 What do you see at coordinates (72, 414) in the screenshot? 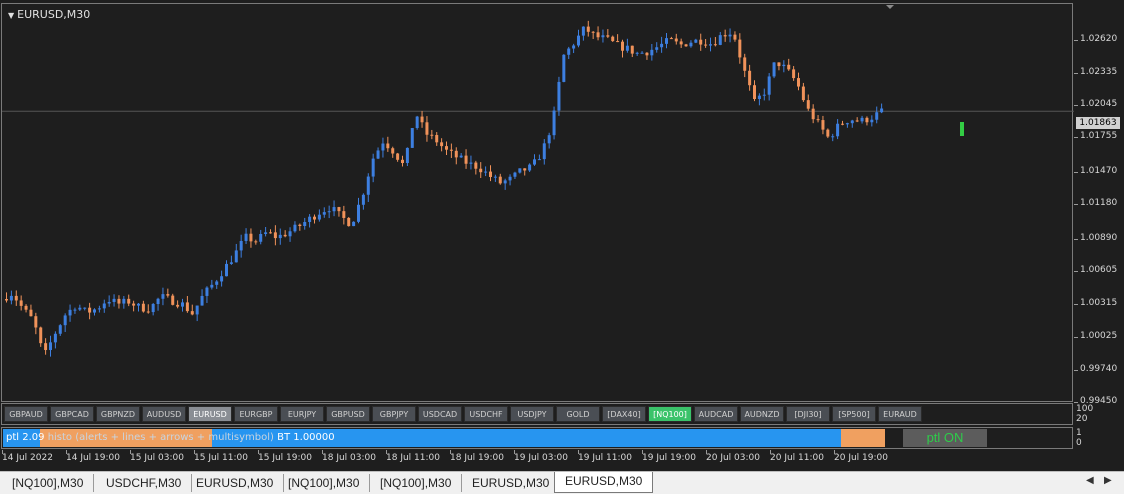
I see `symbol-button-gbpcad: GBPCAD` at bounding box center [72, 414].